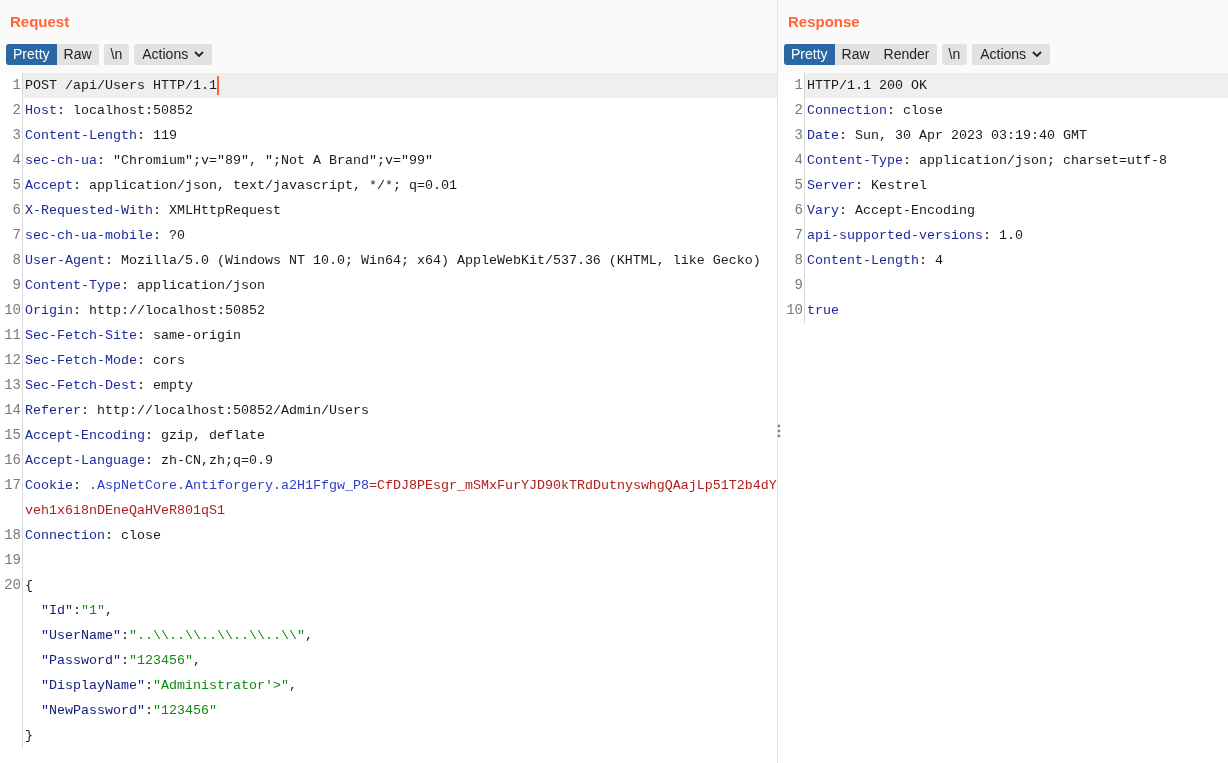 The width and height of the screenshot is (1228, 763). I want to click on line-number: 16, so click(12, 460).